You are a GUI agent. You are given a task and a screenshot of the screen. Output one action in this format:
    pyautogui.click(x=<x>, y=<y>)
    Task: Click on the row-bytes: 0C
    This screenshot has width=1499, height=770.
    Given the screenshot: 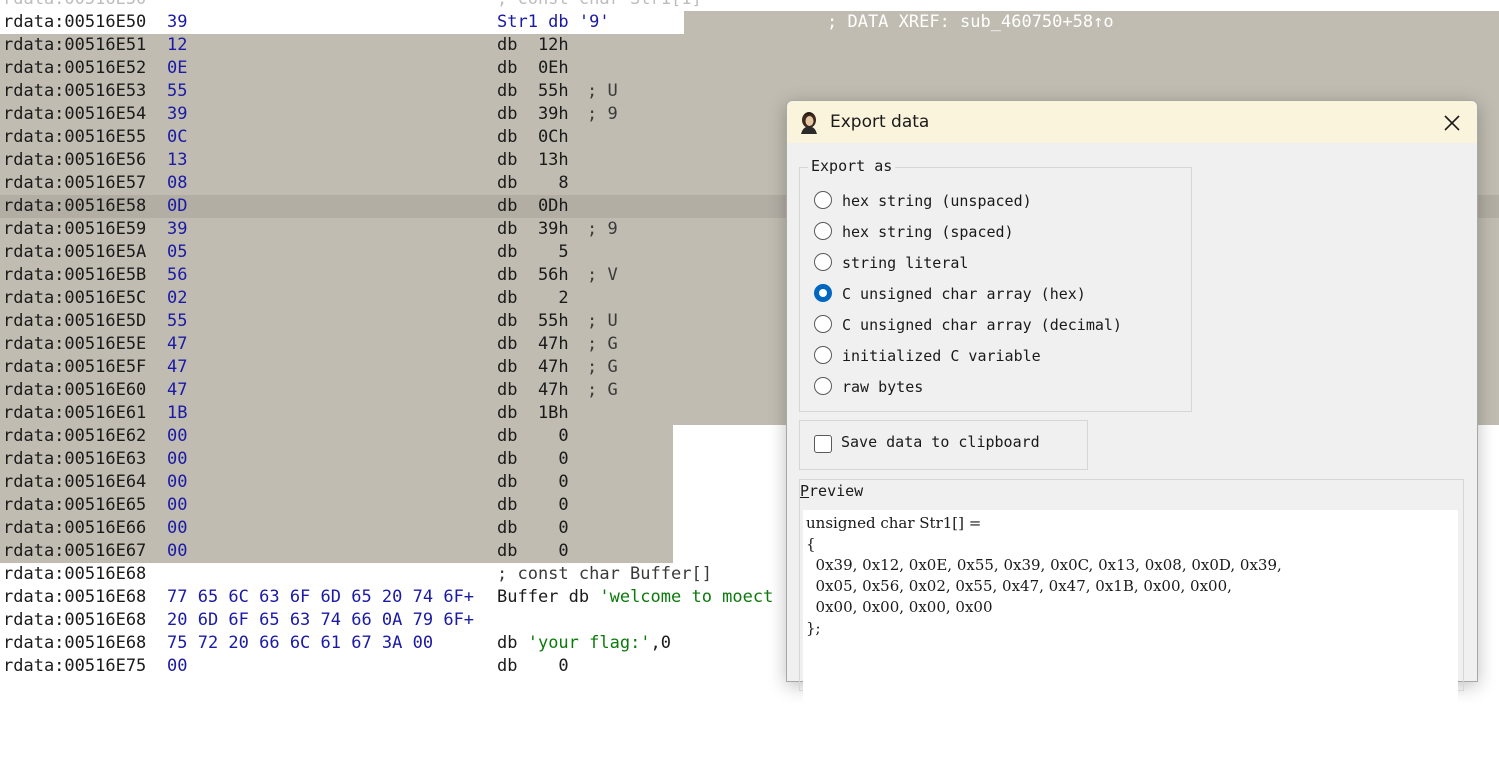 What is the action you would take?
    pyautogui.click(x=177, y=137)
    